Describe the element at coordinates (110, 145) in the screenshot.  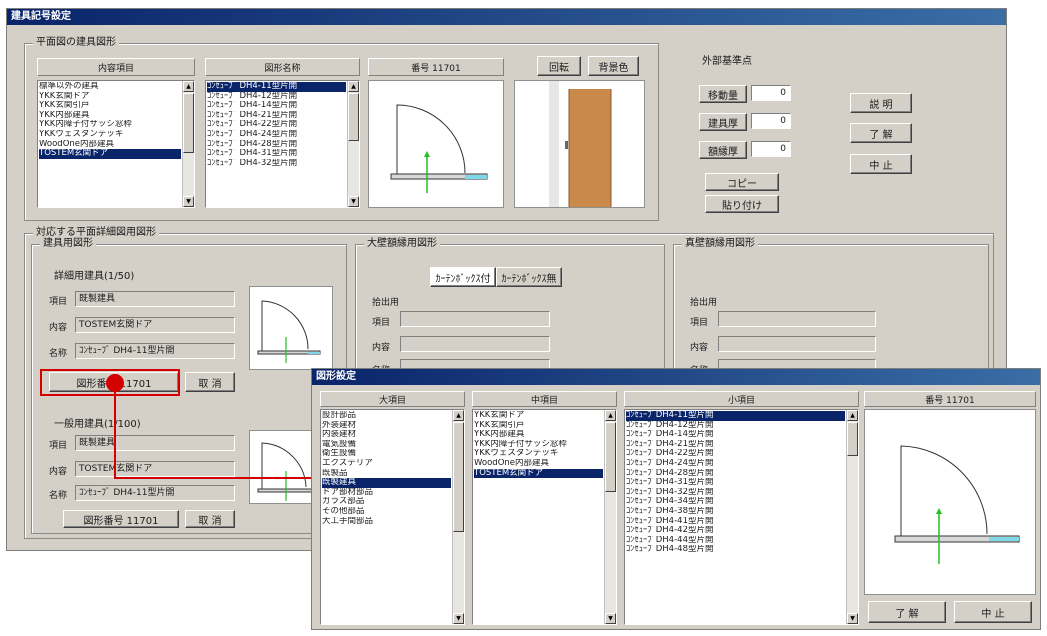
I see `contents-list-item: WoodOne内部建具` at that location.